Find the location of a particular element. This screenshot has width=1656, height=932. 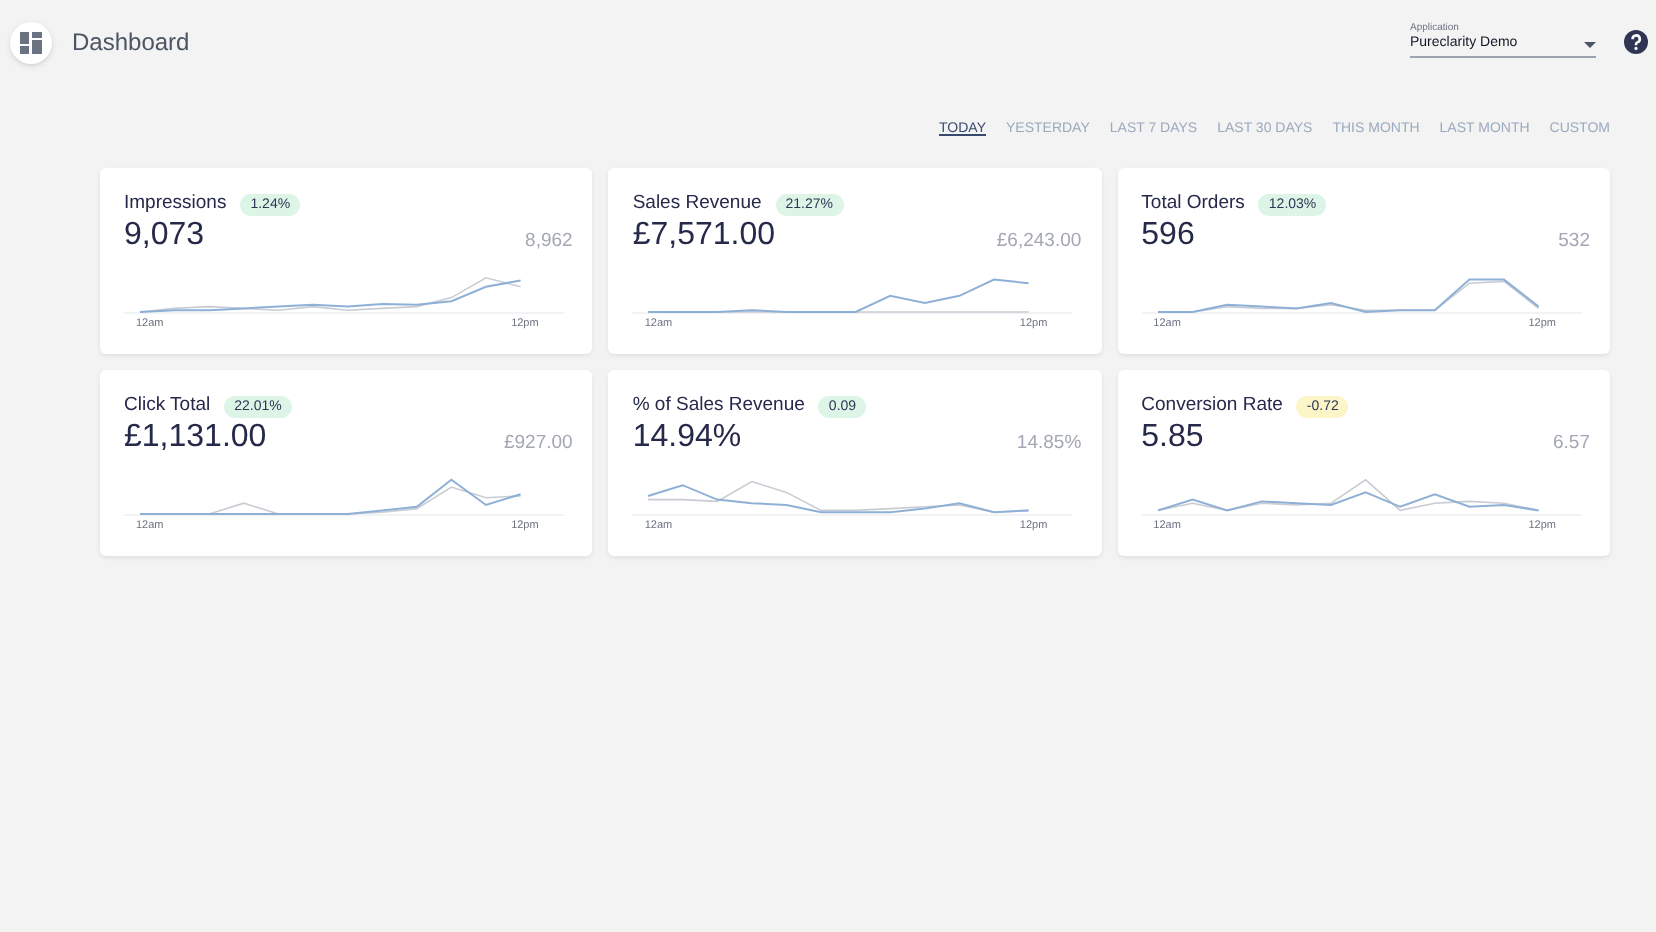

previous-value: 8,962 is located at coordinates (549, 242).